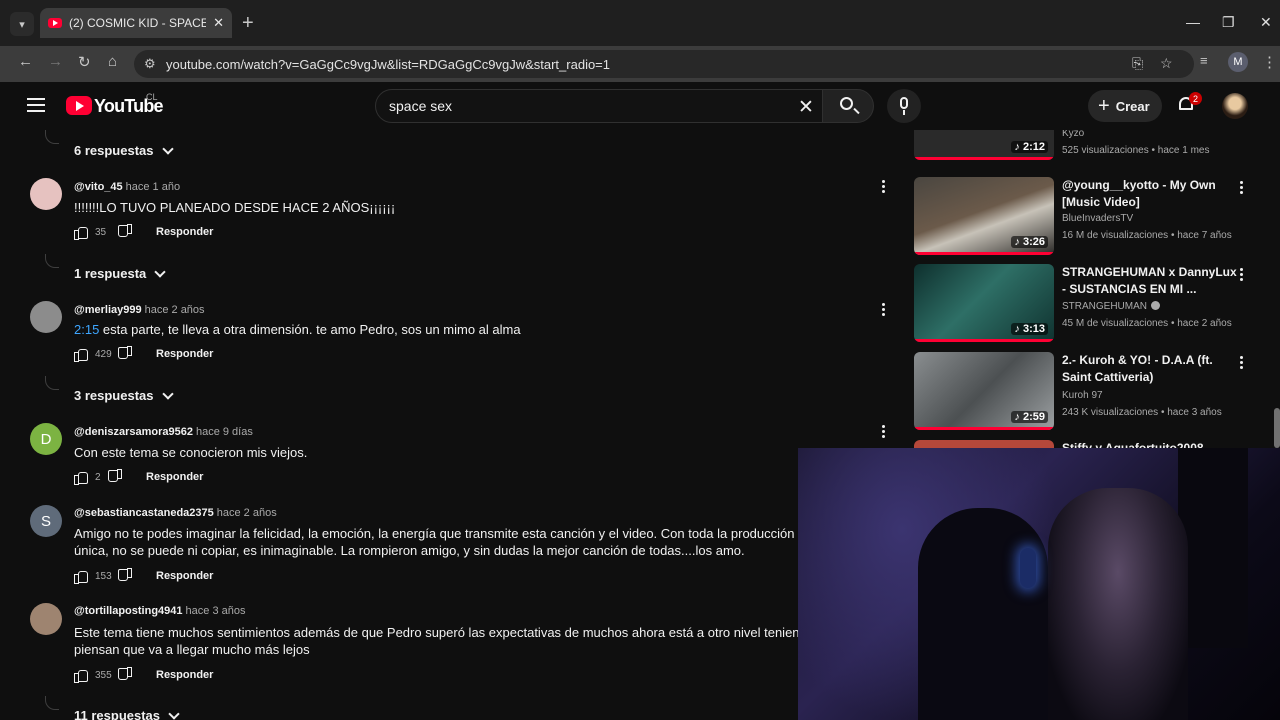  I want to click on youtube-logo-icon, so click(79, 105).